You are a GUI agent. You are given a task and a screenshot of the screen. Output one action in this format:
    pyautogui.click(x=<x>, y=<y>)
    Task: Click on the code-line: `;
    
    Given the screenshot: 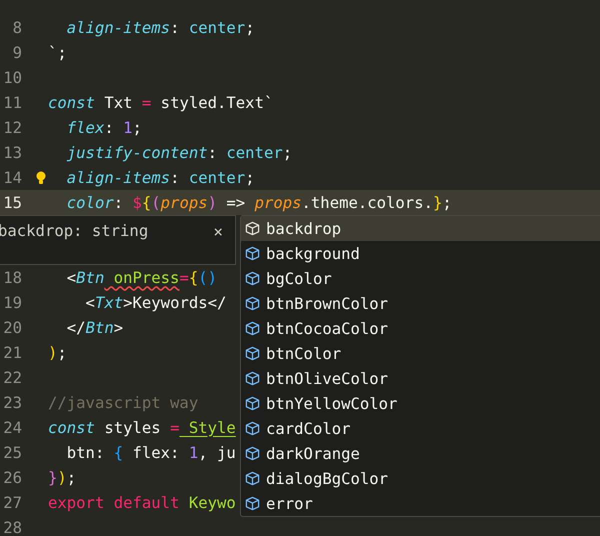 What is the action you would take?
    pyautogui.click(x=57, y=53)
    